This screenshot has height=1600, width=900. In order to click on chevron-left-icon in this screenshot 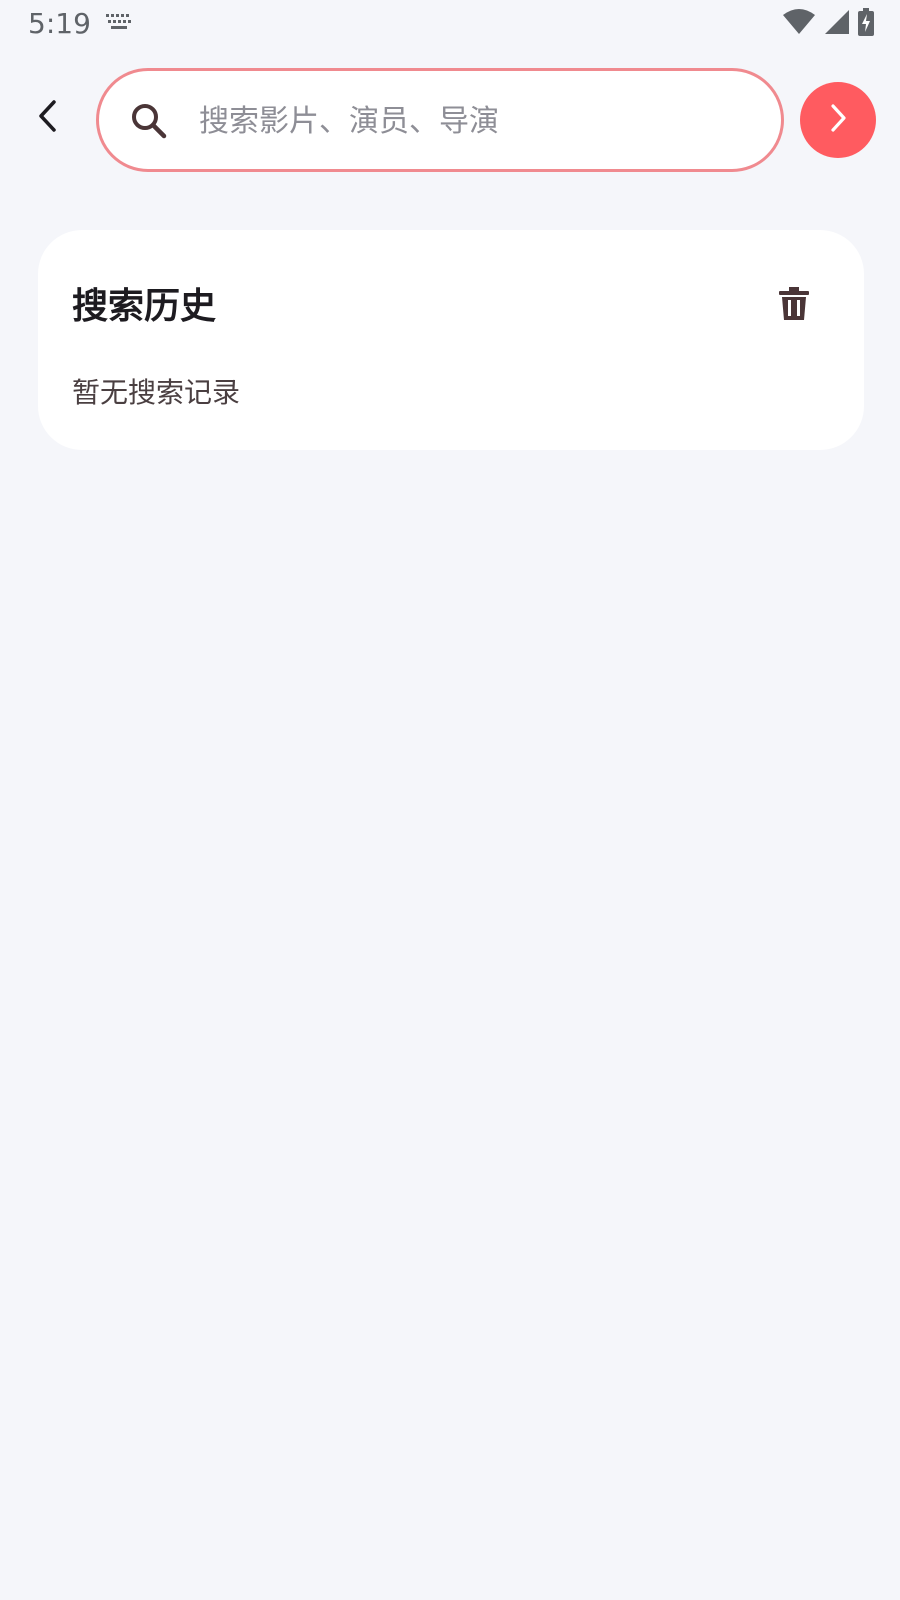, I will do `click(48, 118)`.